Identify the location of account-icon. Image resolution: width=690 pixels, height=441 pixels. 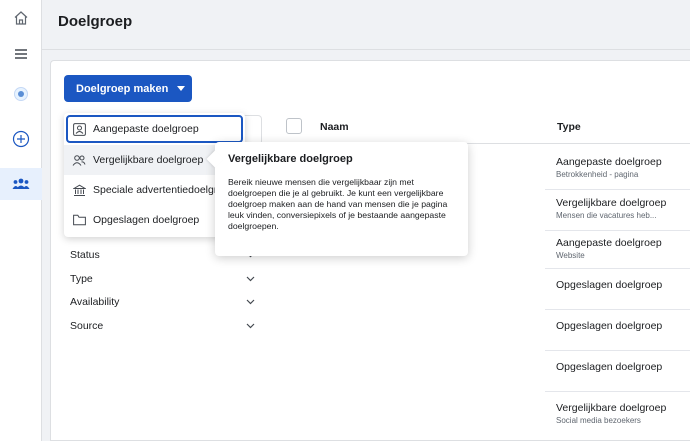
(21, 94).